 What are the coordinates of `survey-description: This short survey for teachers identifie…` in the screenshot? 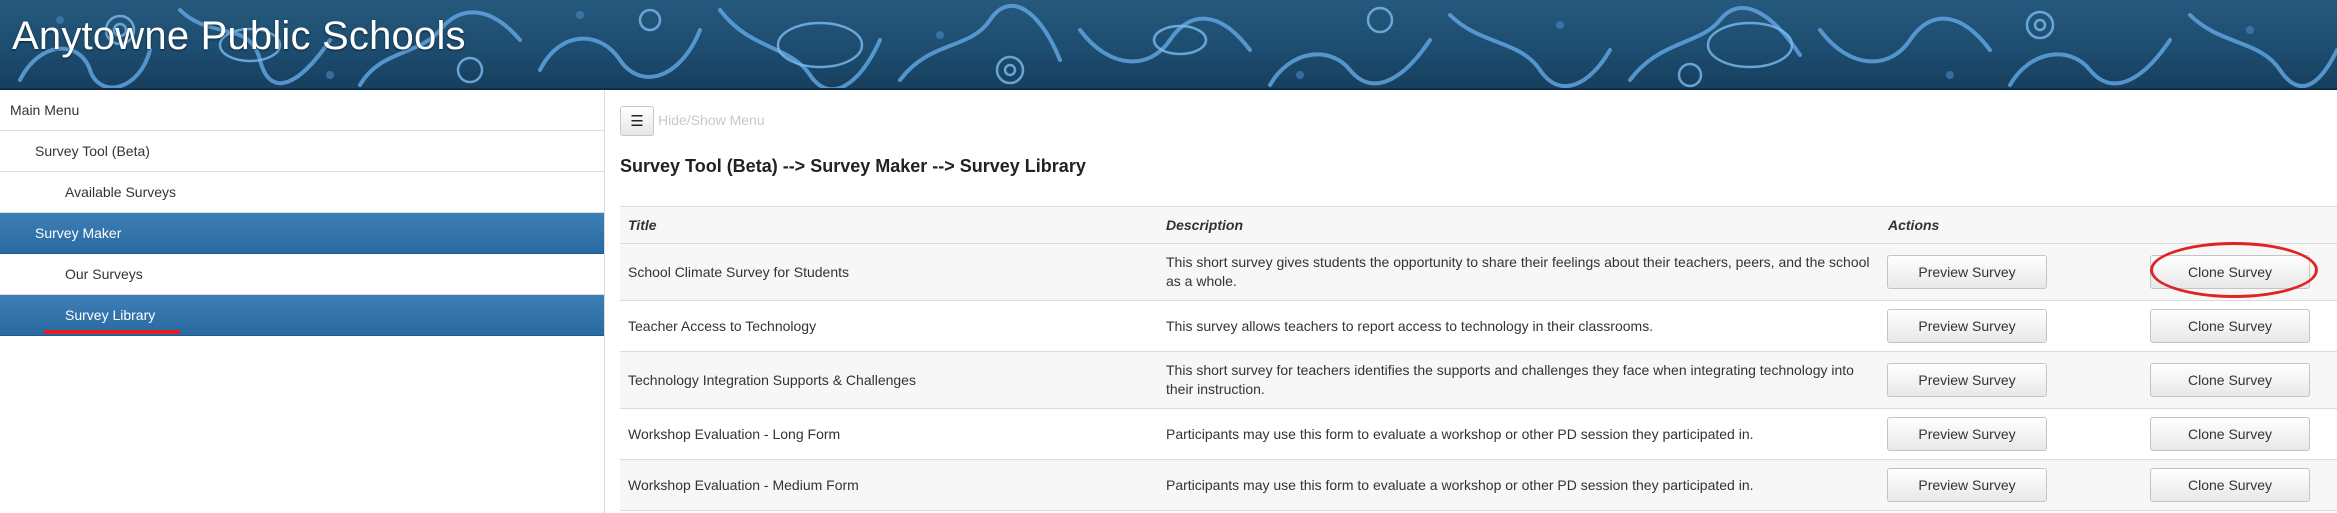 It's located at (1519, 380).